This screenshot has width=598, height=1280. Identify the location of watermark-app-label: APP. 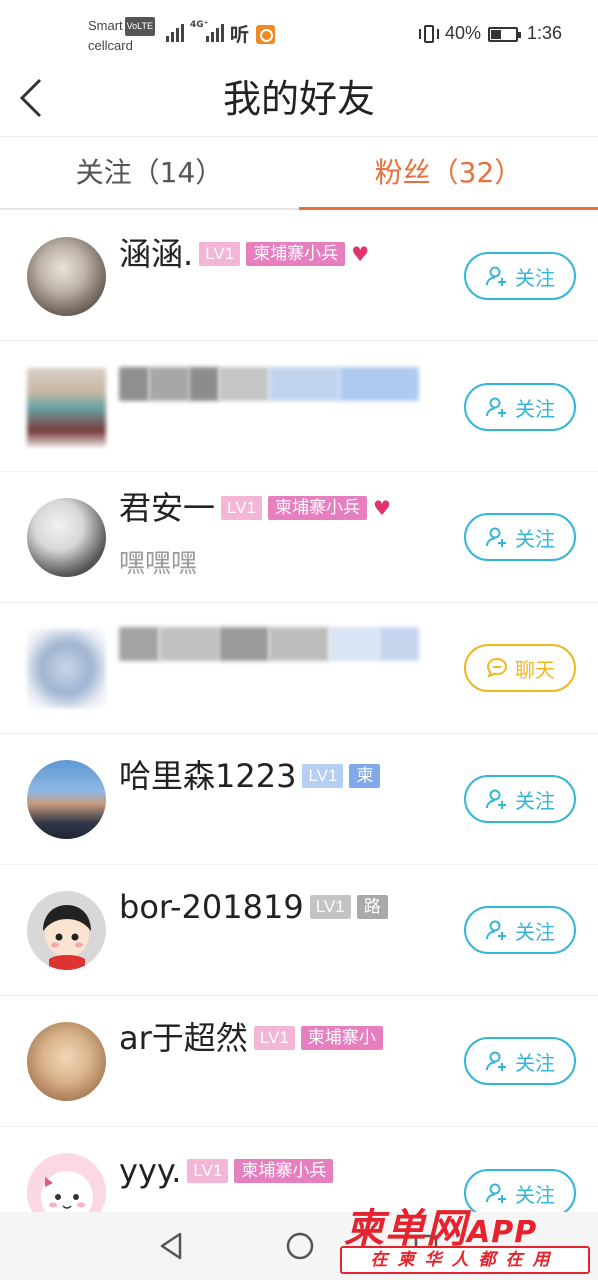
(502, 1232).